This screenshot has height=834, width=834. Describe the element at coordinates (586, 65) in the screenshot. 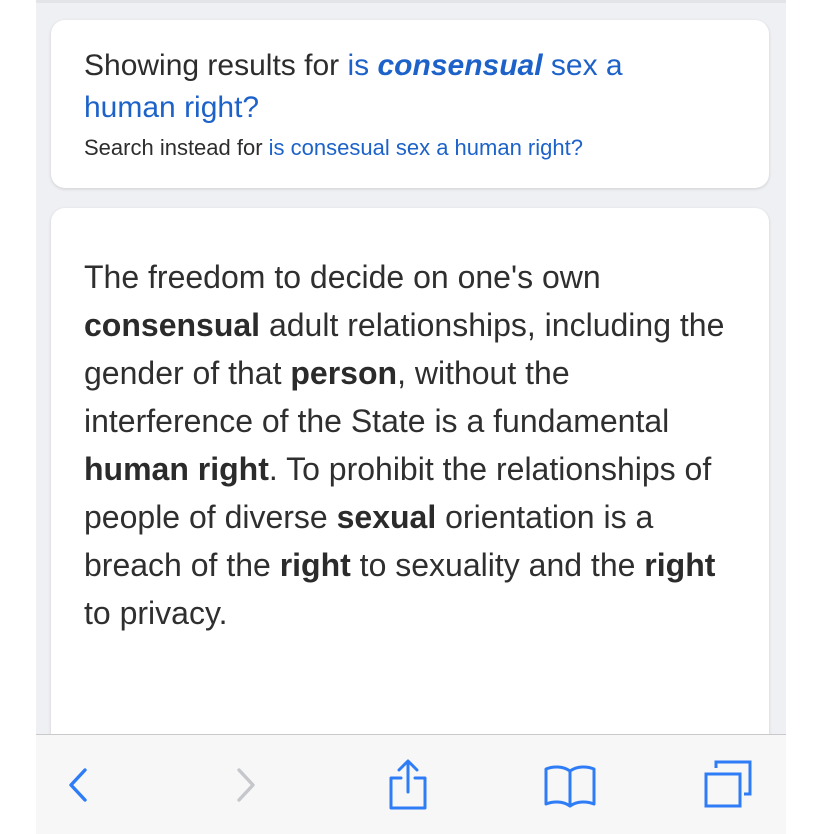

I see `corrected-query-middle: sex a` at that location.